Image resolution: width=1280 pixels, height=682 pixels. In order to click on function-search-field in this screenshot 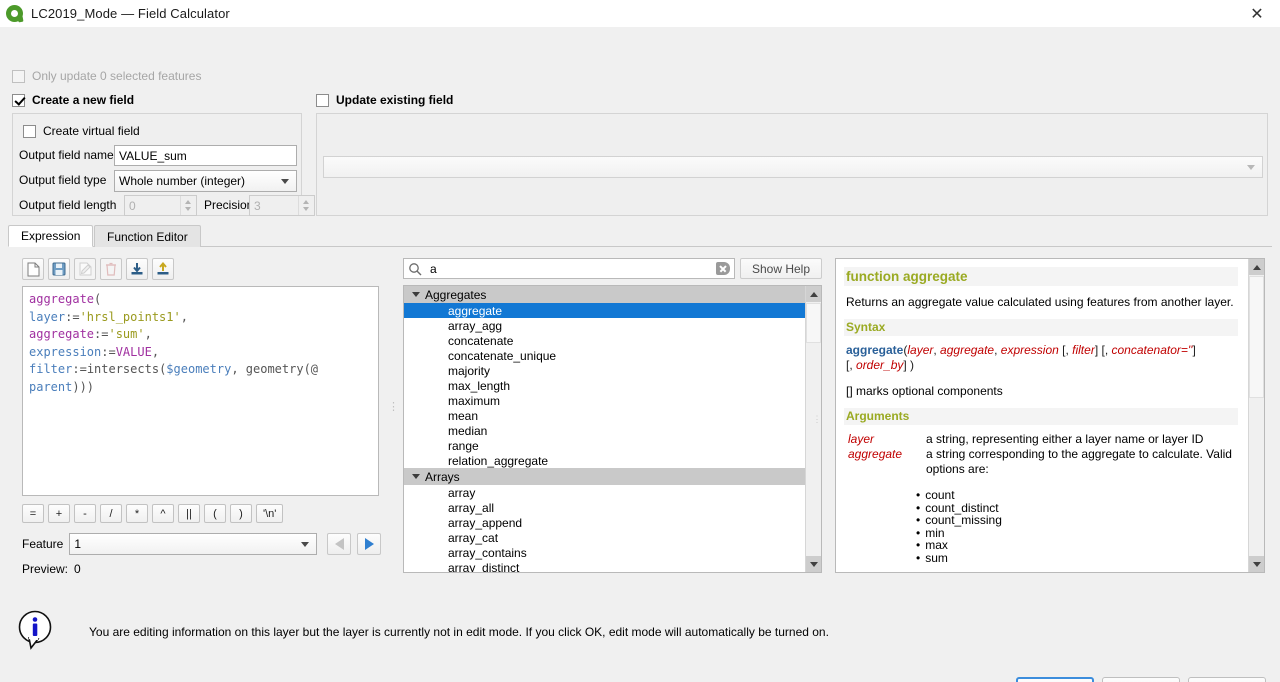, I will do `click(569, 268)`.